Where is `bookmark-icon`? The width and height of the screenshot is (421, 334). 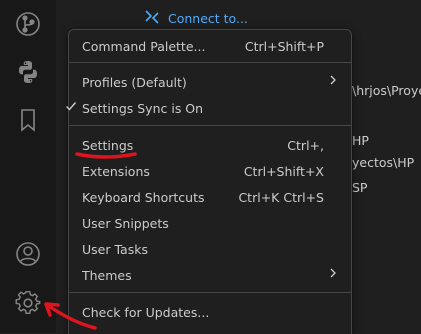
bookmark-icon is located at coordinates (28, 120).